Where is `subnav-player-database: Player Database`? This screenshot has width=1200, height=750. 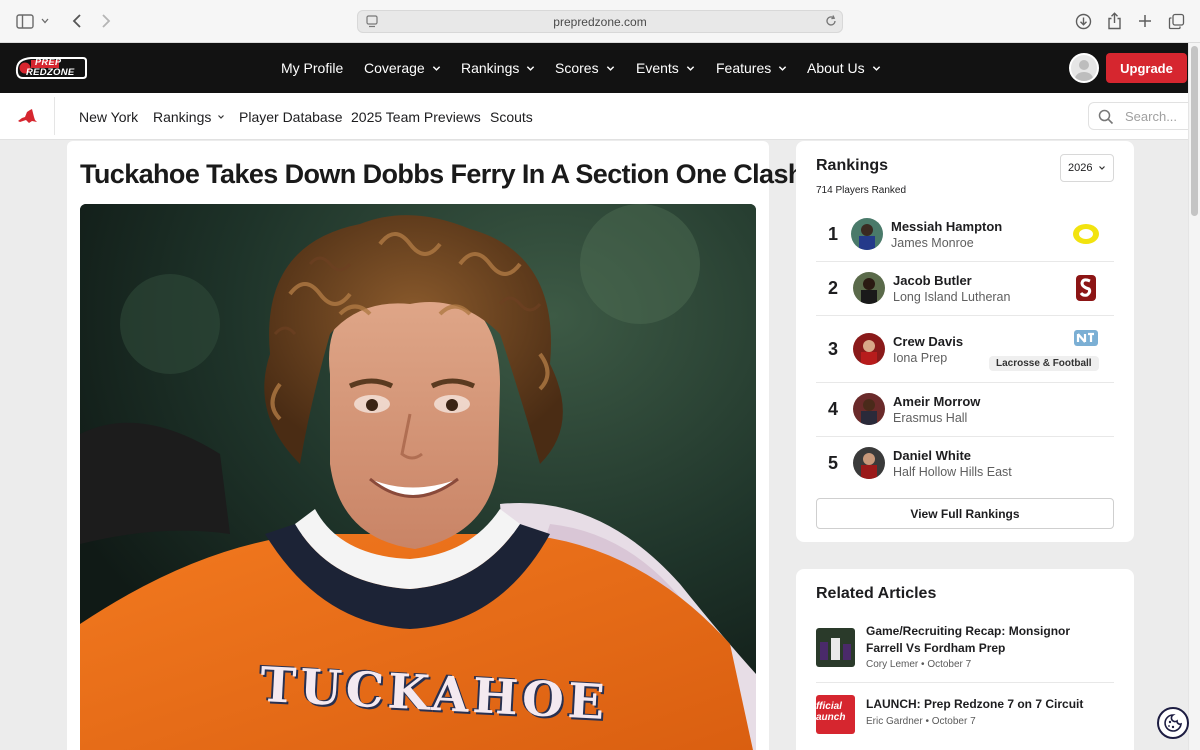 subnav-player-database: Player Database is located at coordinates (291, 117).